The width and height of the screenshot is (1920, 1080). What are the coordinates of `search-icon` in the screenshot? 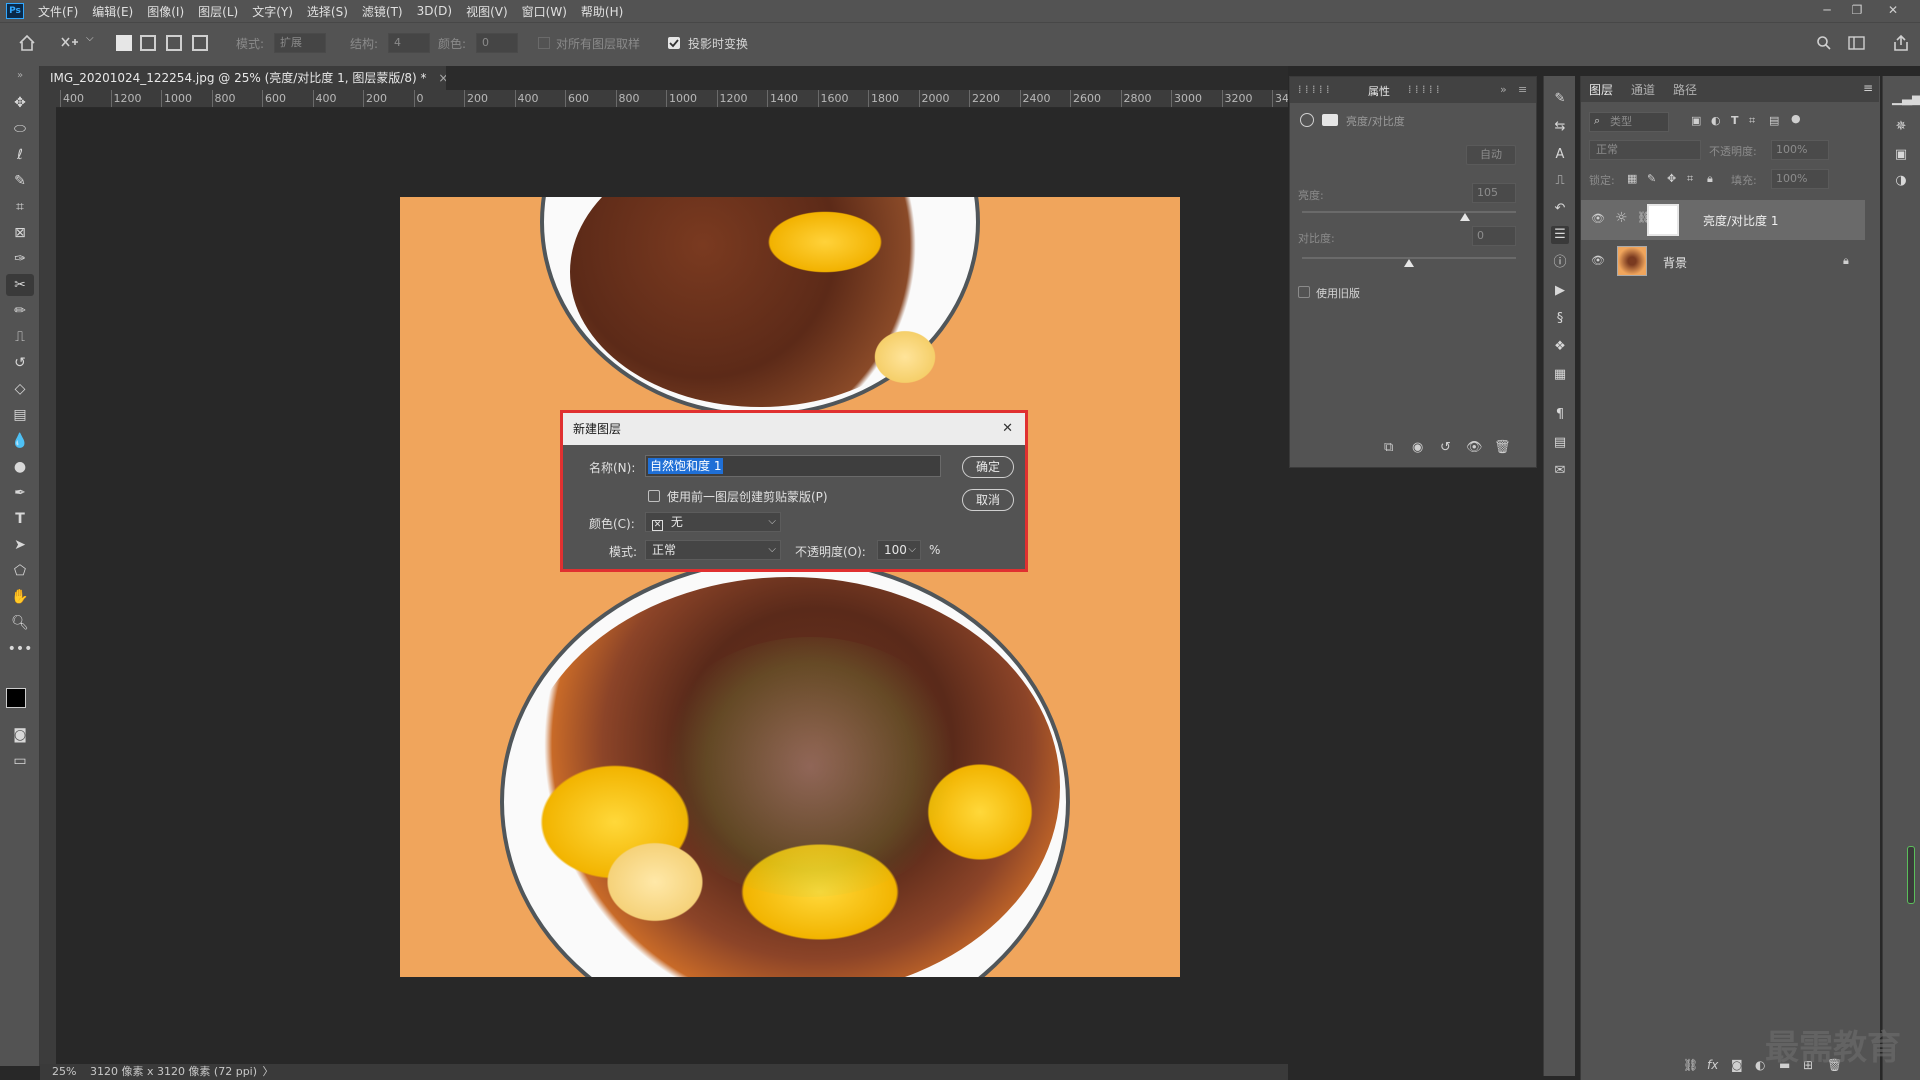 It's located at (1824, 43).